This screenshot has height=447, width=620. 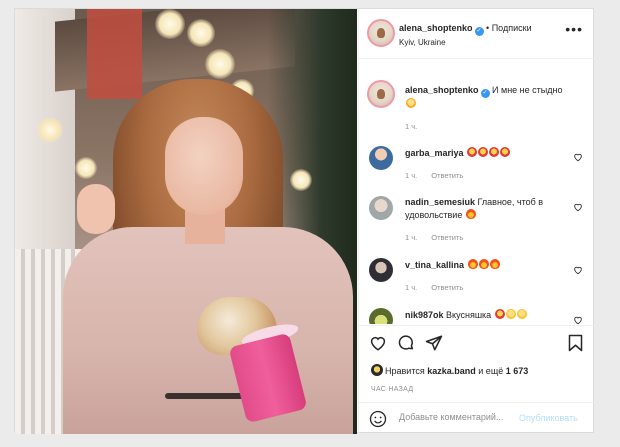 What do you see at coordinates (422, 42) in the screenshot?
I see `post-location: Kyiv, Ukraine` at bounding box center [422, 42].